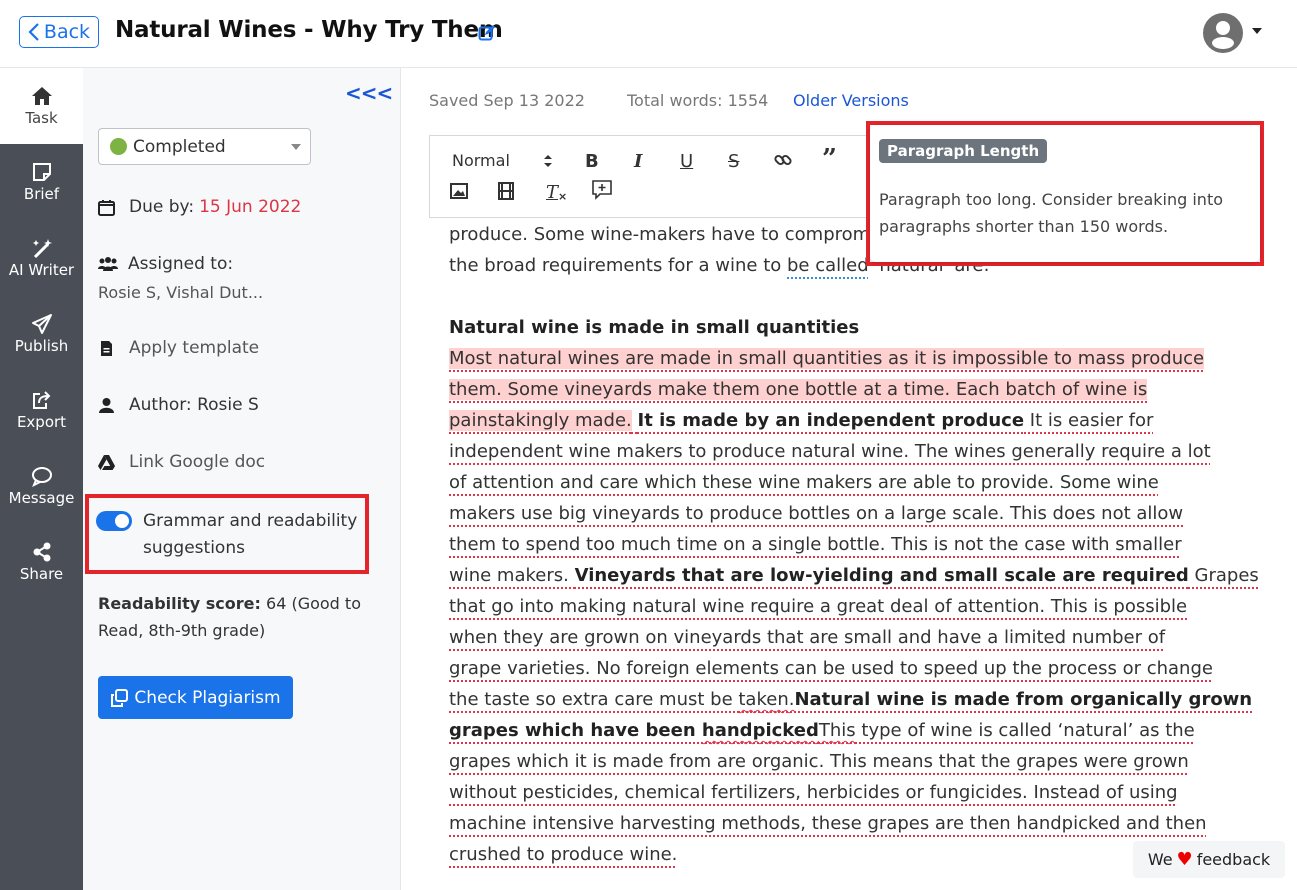  I want to click on grammar-toggle-label: Grammar and readability suggestions, so click(250, 534).